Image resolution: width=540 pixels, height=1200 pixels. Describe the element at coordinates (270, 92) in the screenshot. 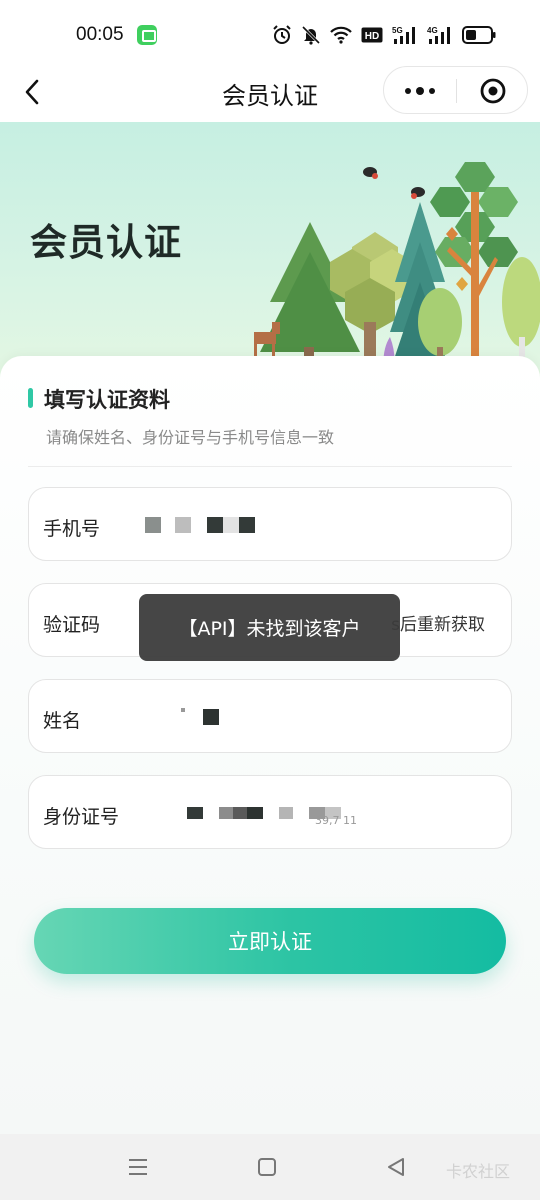

I see `nav-bar: 会员认证` at that location.